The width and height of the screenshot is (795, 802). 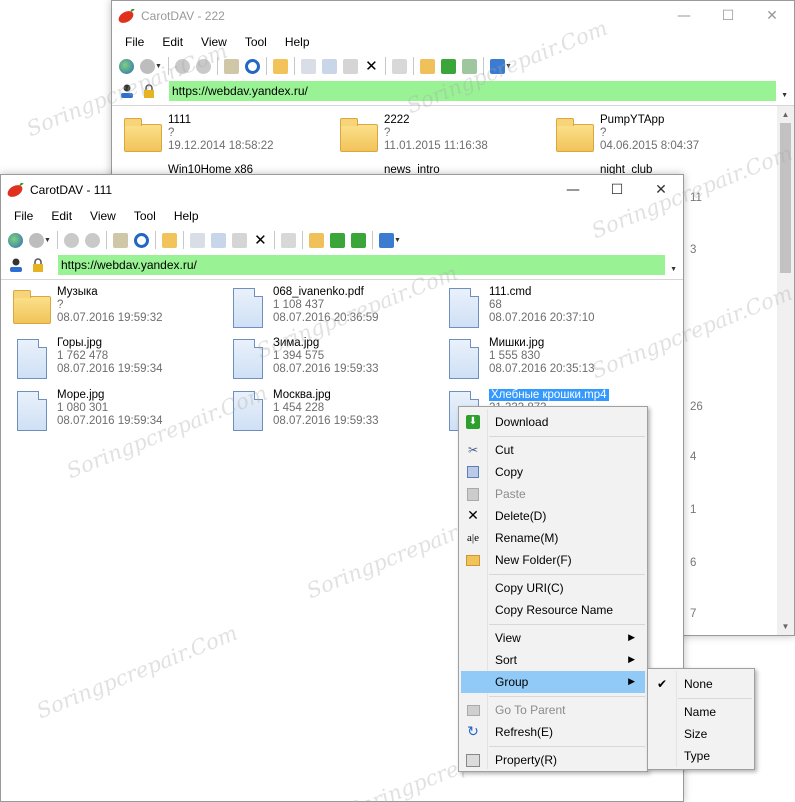 What do you see at coordinates (785, 370) in the screenshot?
I see `vertical-scrollbar: ▲ ▼` at bounding box center [785, 370].